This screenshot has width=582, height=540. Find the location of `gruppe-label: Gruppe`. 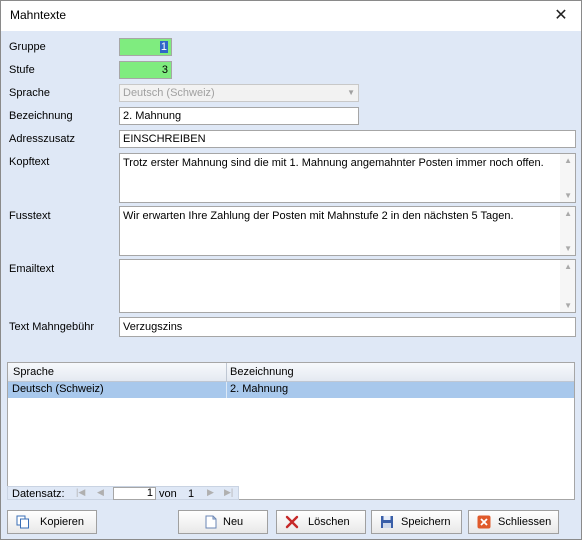

gruppe-label: Gruppe is located at coordinates (27, 47).